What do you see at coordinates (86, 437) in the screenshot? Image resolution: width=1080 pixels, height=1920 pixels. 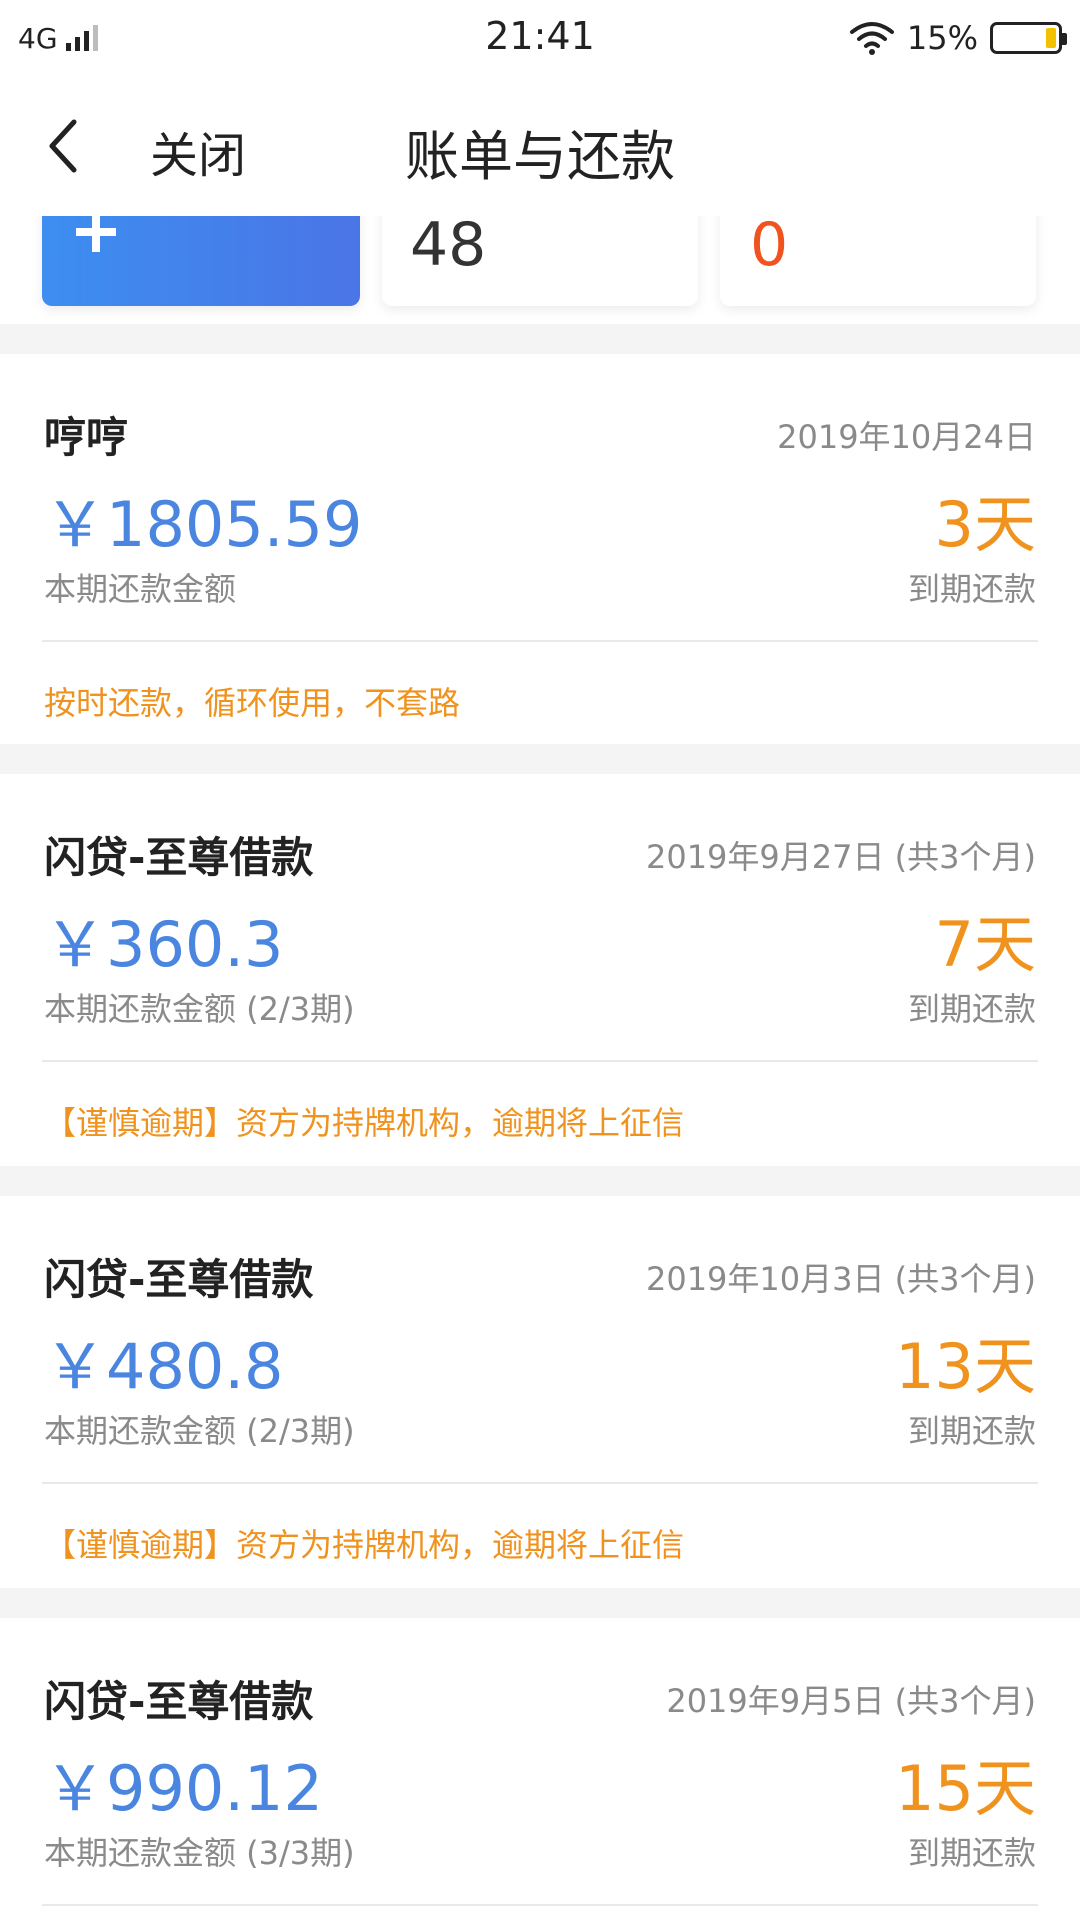 I see `bill-name: 哼哼` at bounding box center [86, 437].